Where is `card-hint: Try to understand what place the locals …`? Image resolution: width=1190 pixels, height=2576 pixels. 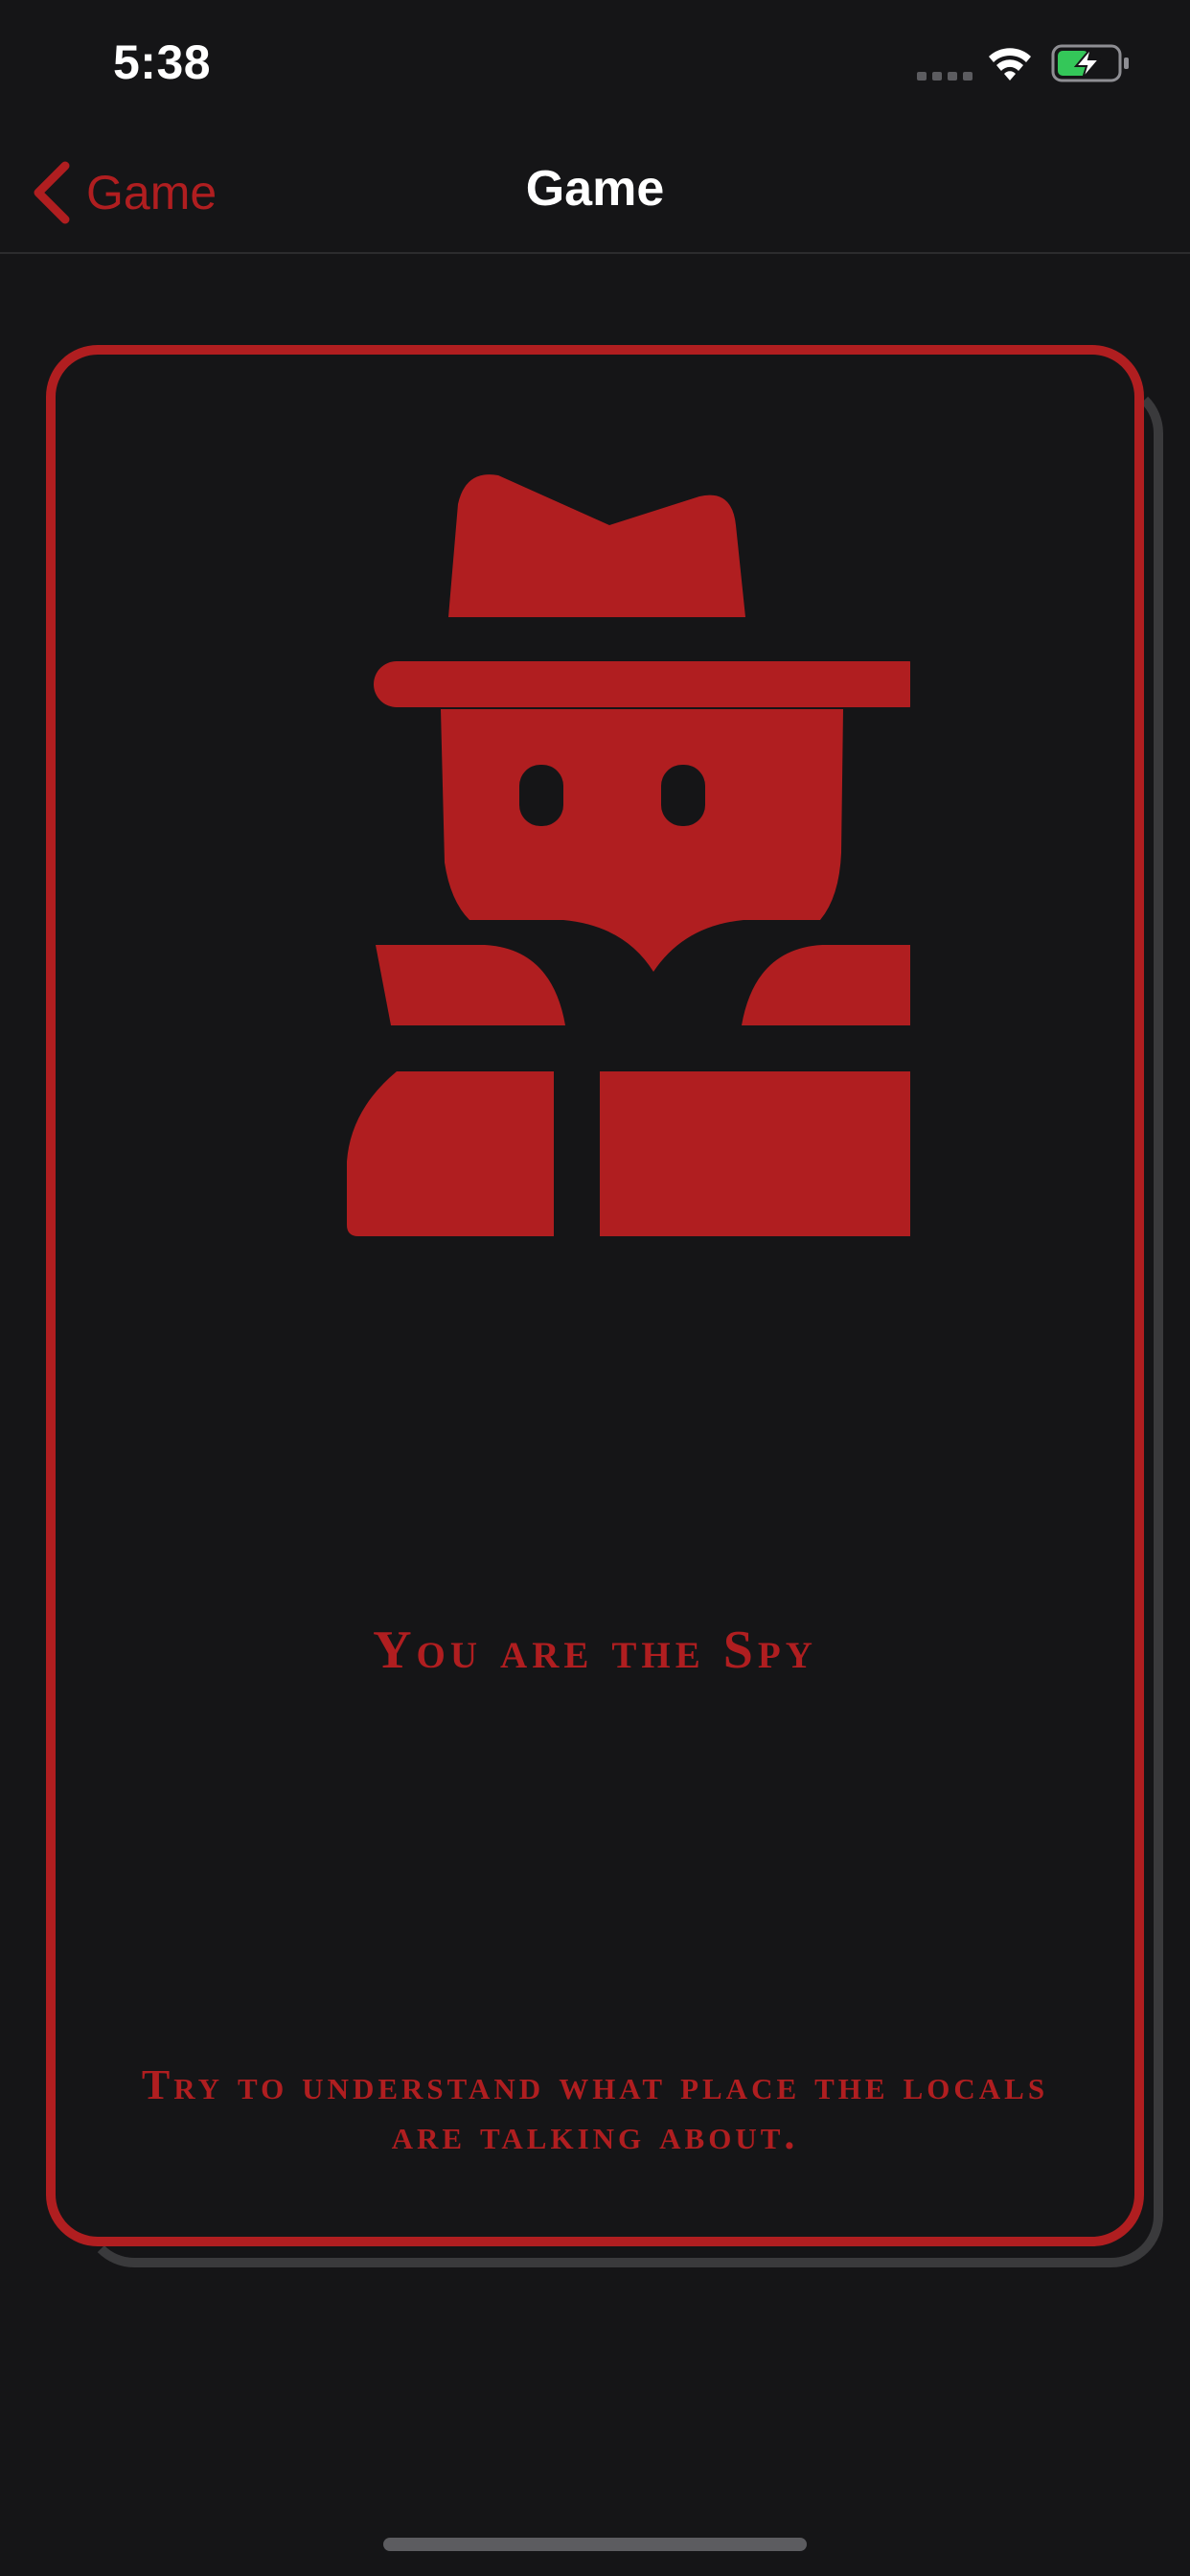 card-hint: Try to understand what place the locals … is located at coordinates (595, 2110).